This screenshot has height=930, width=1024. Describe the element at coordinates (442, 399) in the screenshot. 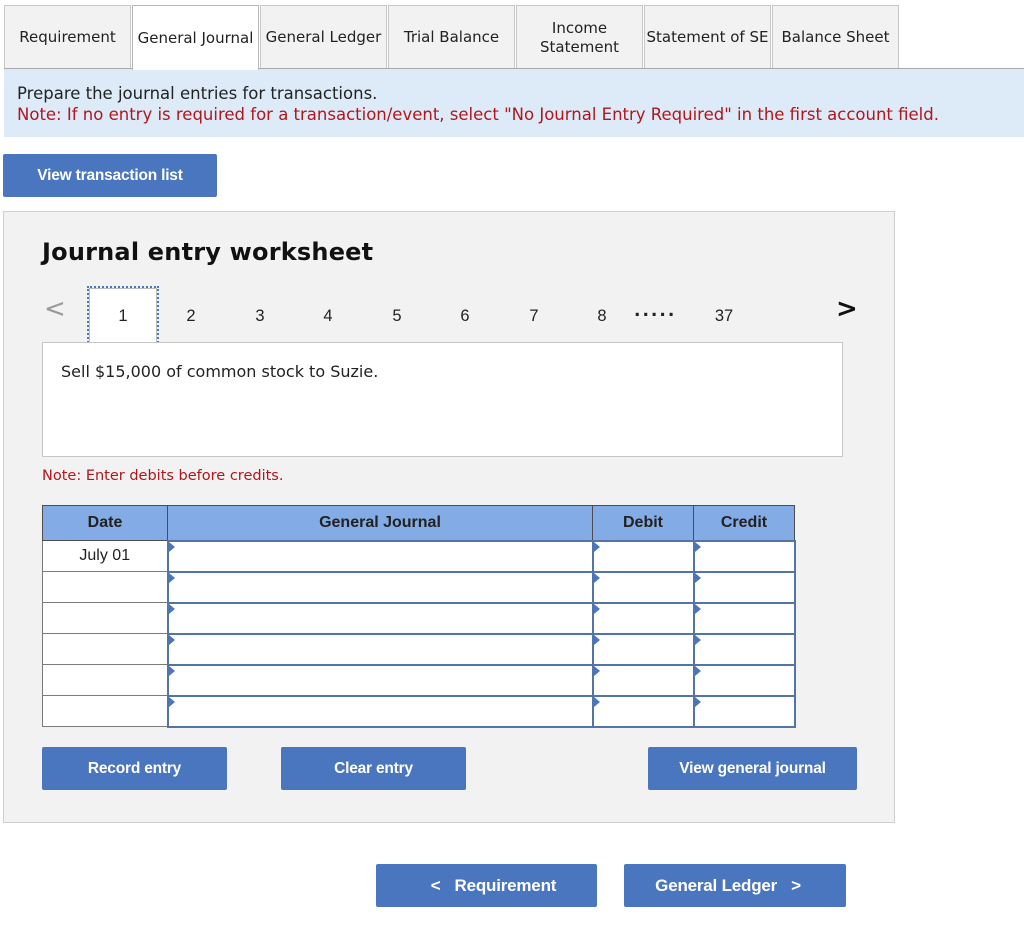

I see `transaction-description: Sell $15,000 of common stock to Suzie.` at that location.